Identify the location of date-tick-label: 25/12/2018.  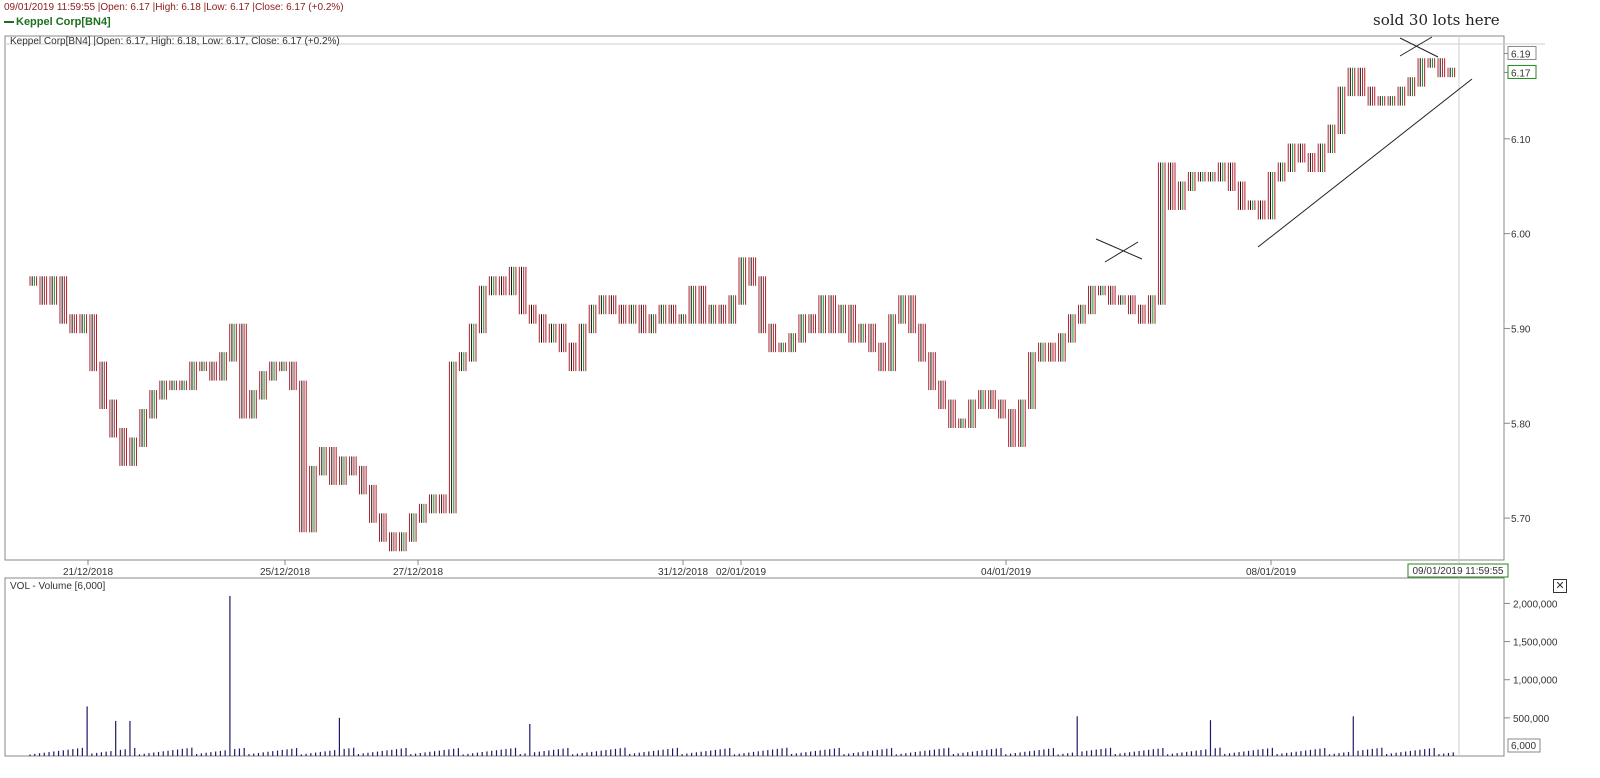
(285, 572).